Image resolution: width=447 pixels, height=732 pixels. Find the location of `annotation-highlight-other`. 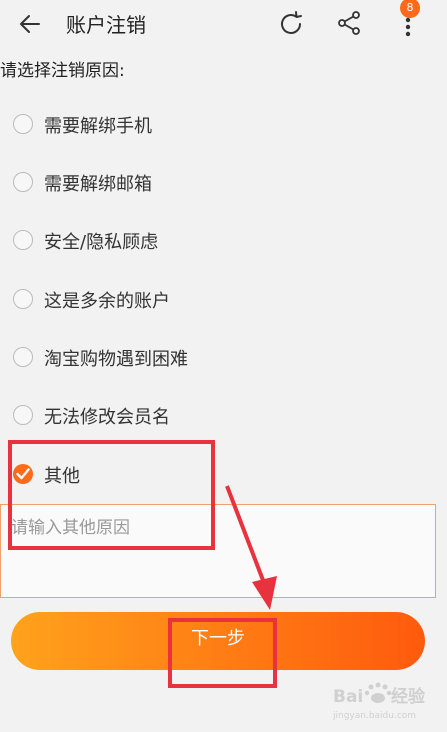

annotation-highlight-other is located at coordinates (111, 495).